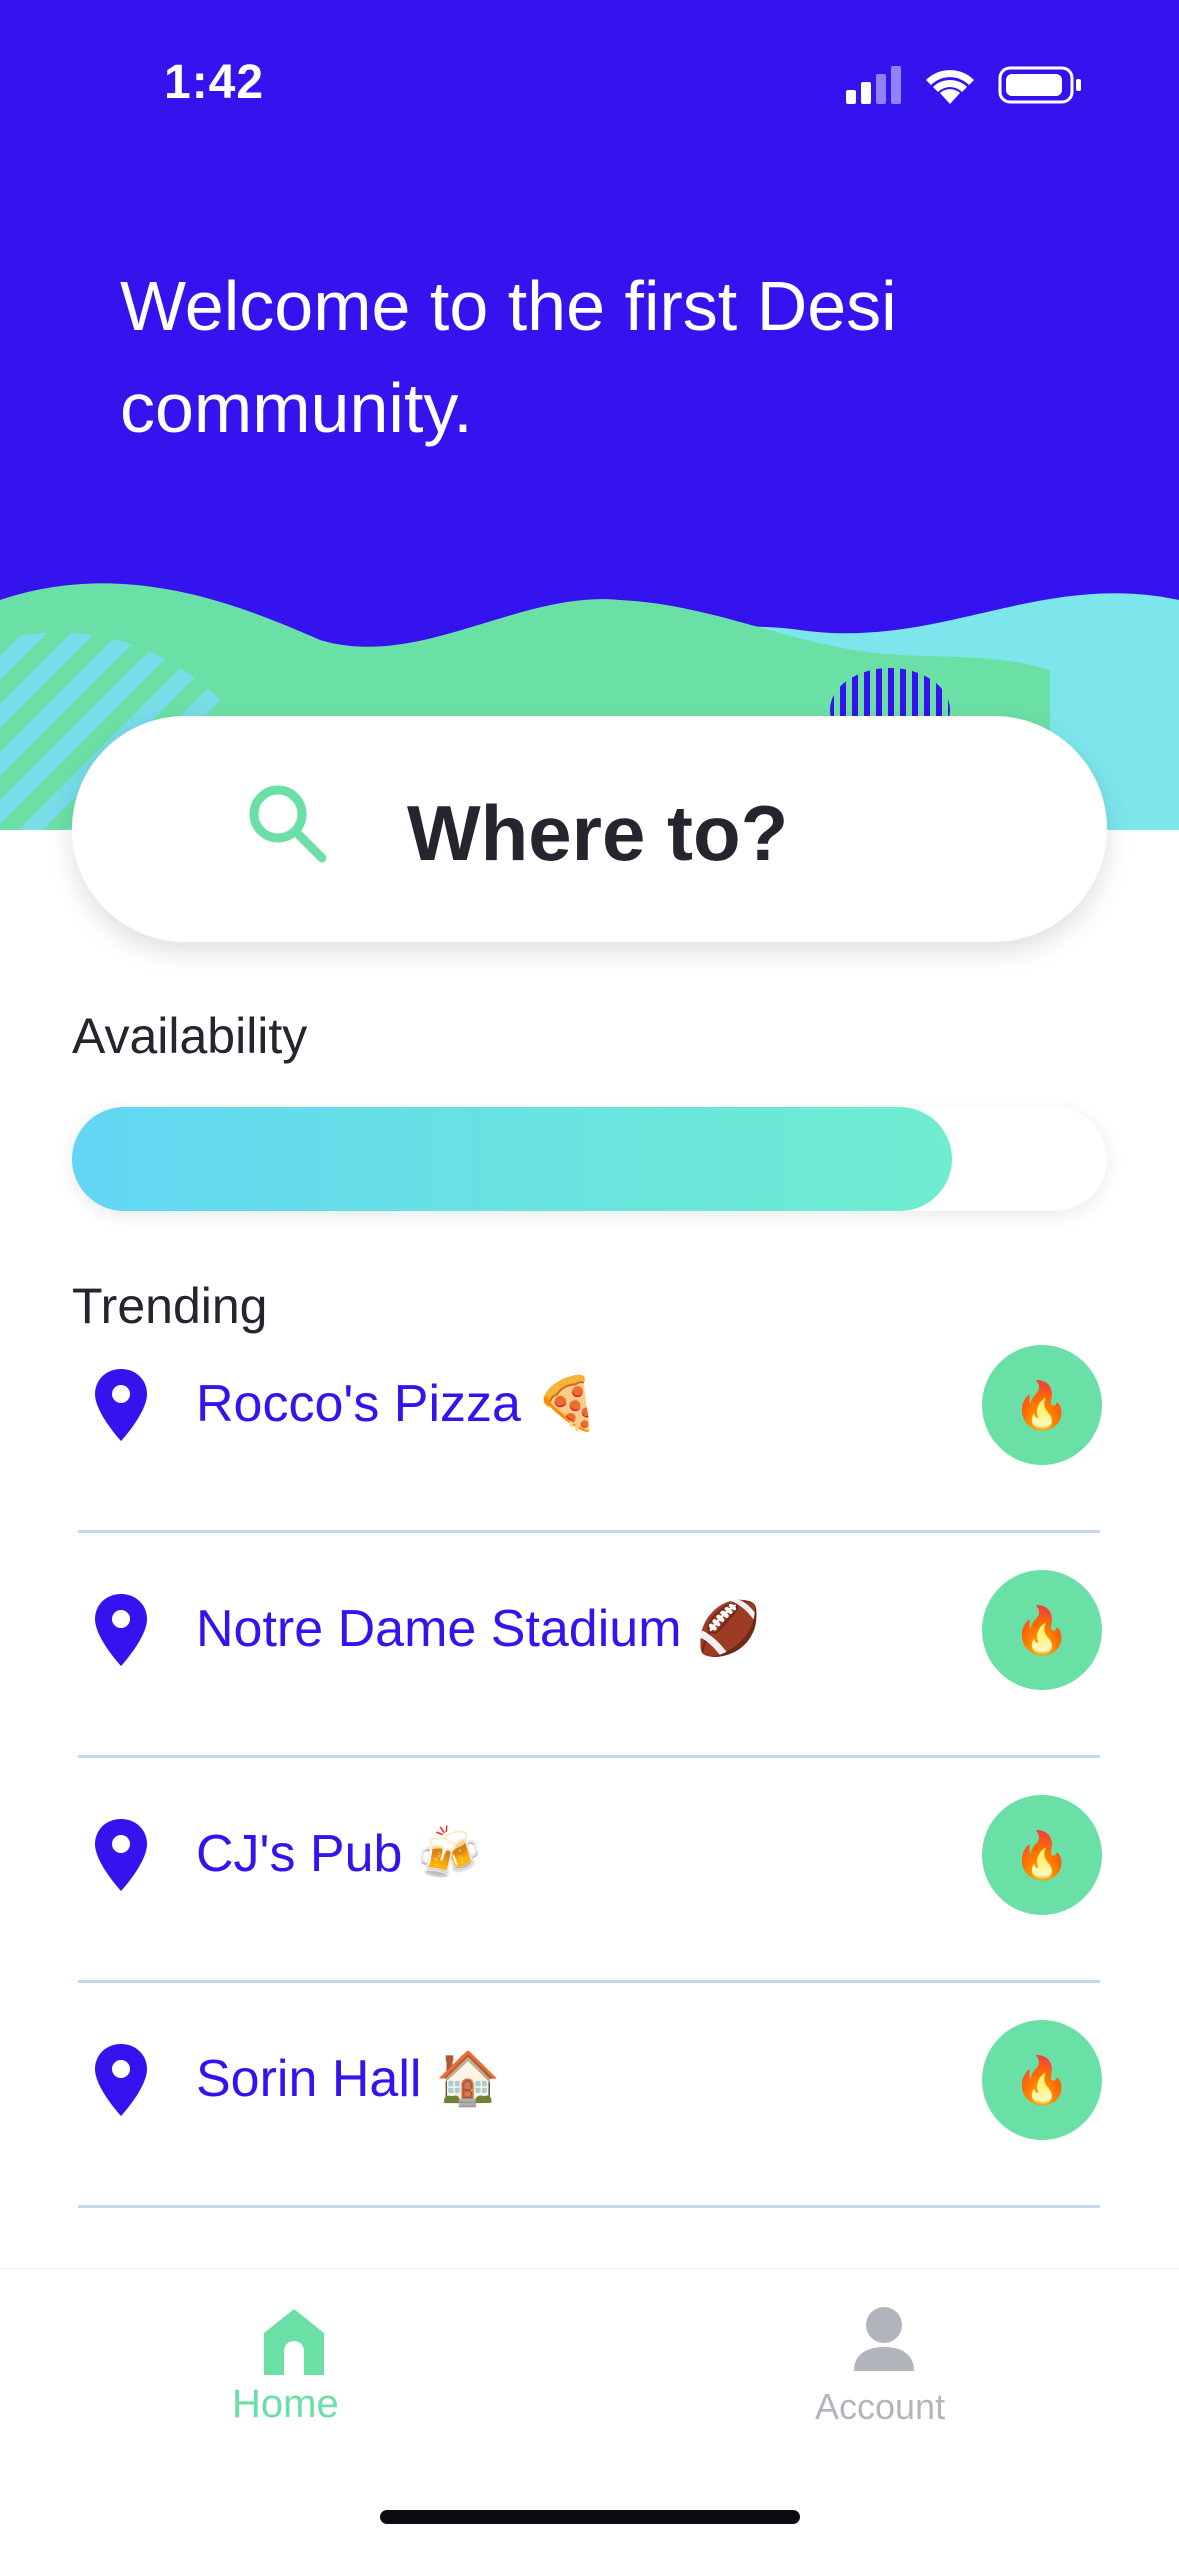 The width and height of the screenshot is (1179, 2557). I want to click on availability-bar, so click(589, 1159).